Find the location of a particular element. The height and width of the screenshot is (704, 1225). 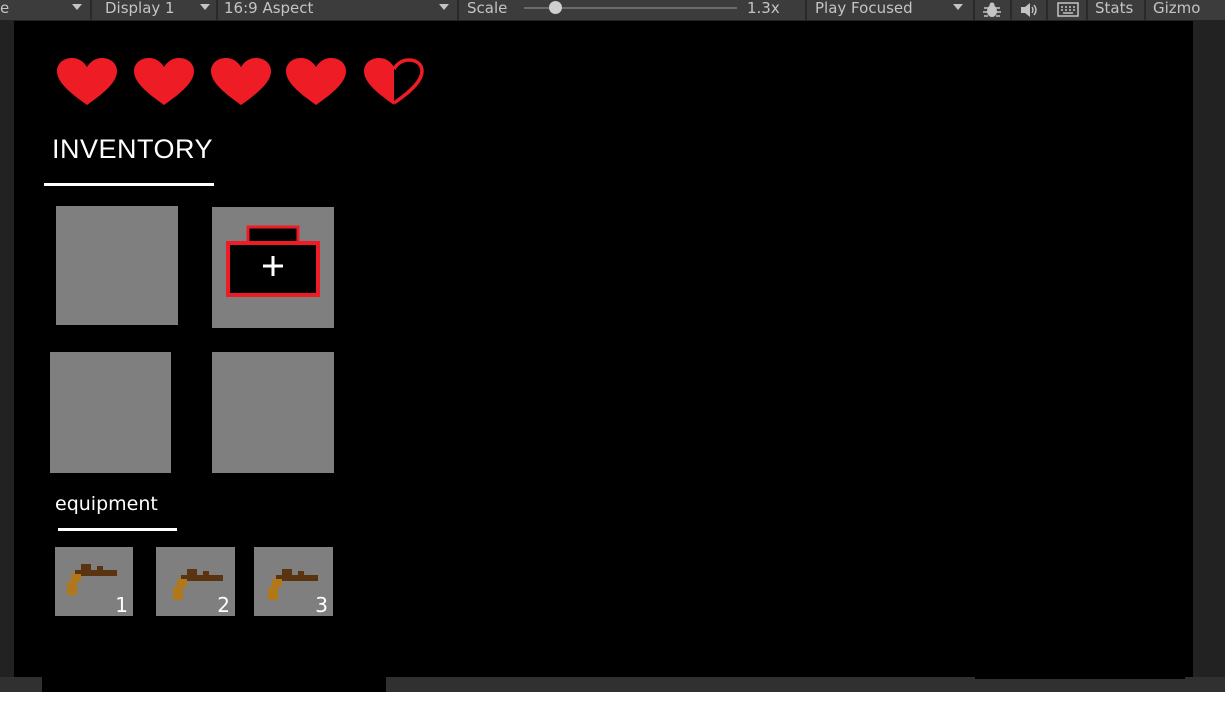

aspect-dropdown-caret-icon is located at coordinates (444, 7).